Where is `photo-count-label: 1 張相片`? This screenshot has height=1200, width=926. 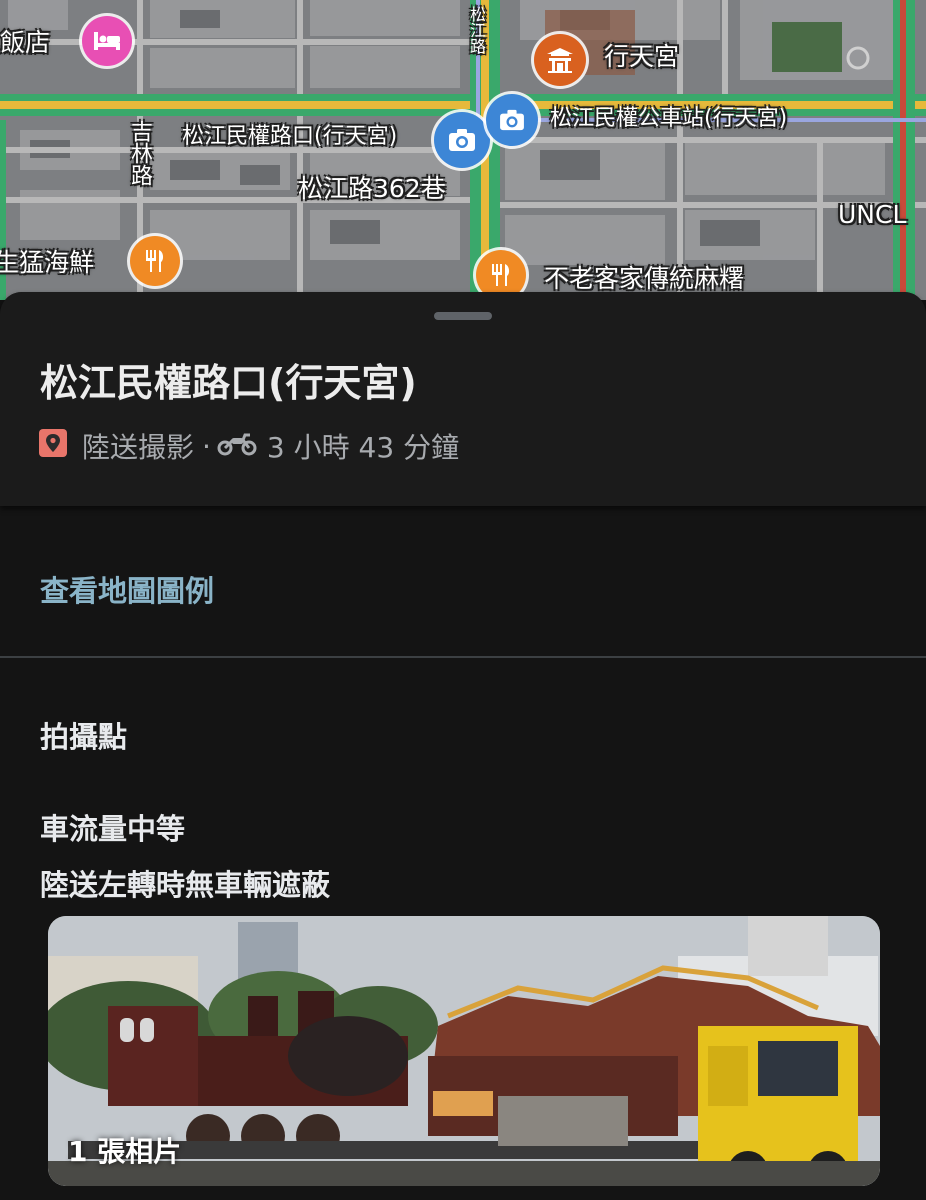 photo-count-label: 1 張相片 is located at coordinates (125, 1151).